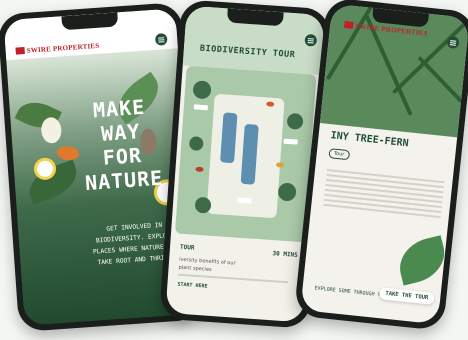  What do you see at coordinates (442, 86) in the screenshot?
I see `fern-frond` at bounding box center [442, 86].